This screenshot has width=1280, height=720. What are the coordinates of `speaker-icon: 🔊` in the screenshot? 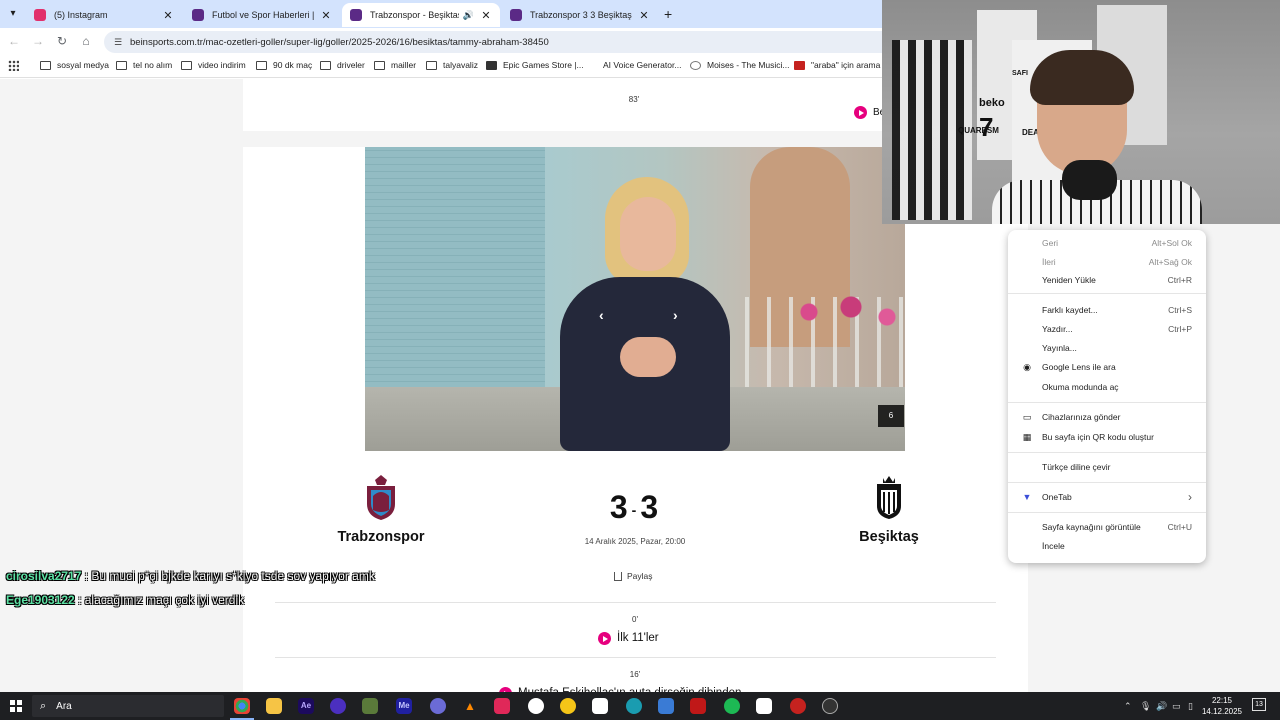 It's located at (468, 15).